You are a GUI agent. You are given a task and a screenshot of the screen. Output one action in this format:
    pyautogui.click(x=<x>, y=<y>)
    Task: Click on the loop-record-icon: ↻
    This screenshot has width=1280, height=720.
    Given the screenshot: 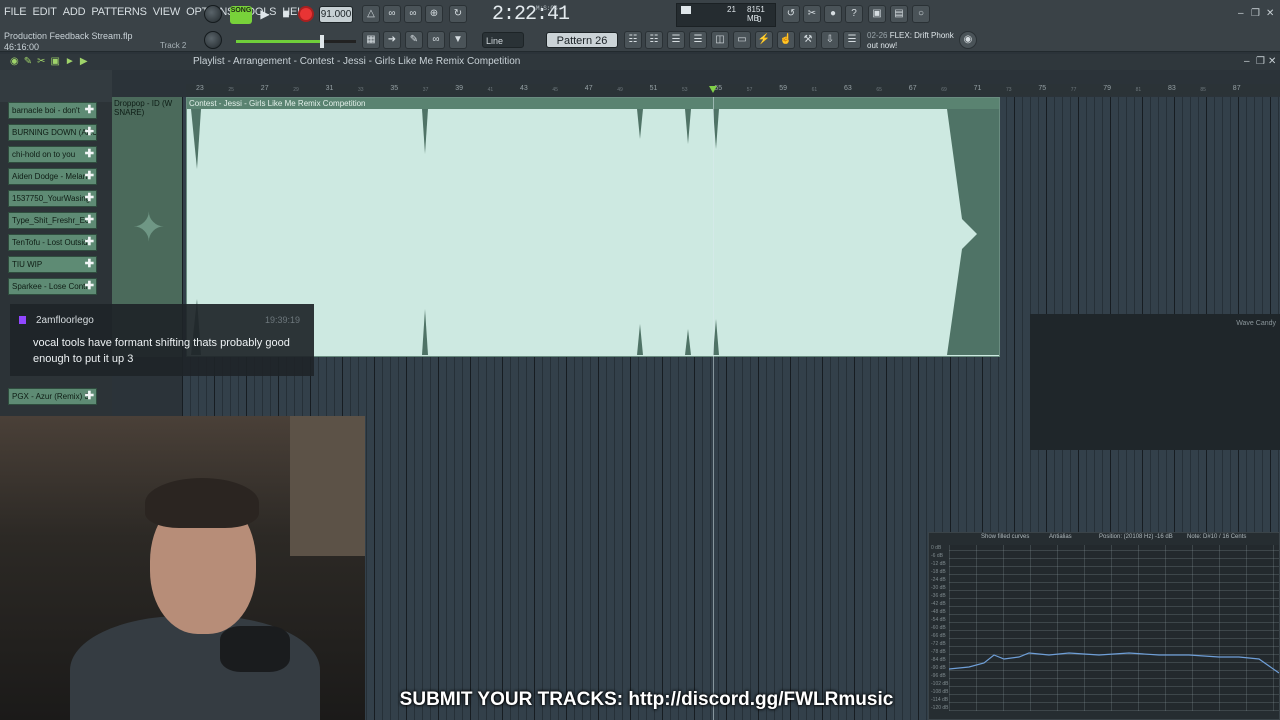 What is the action you would take?
    pyautogui.click(x=458, y=14)
    